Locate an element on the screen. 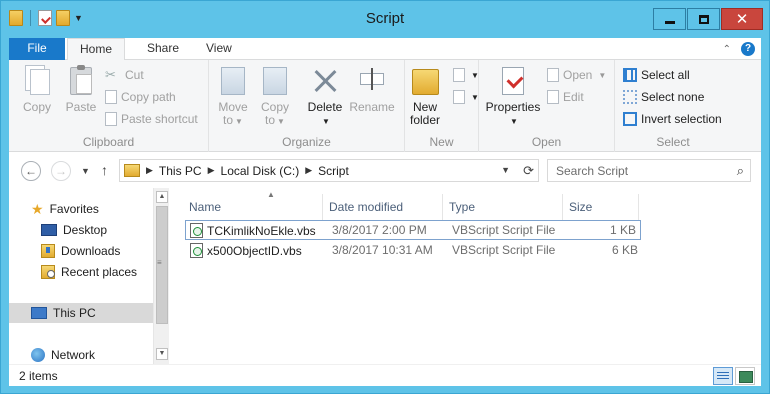  new-folder-label-2: folder is located at coordinates (425, 120).